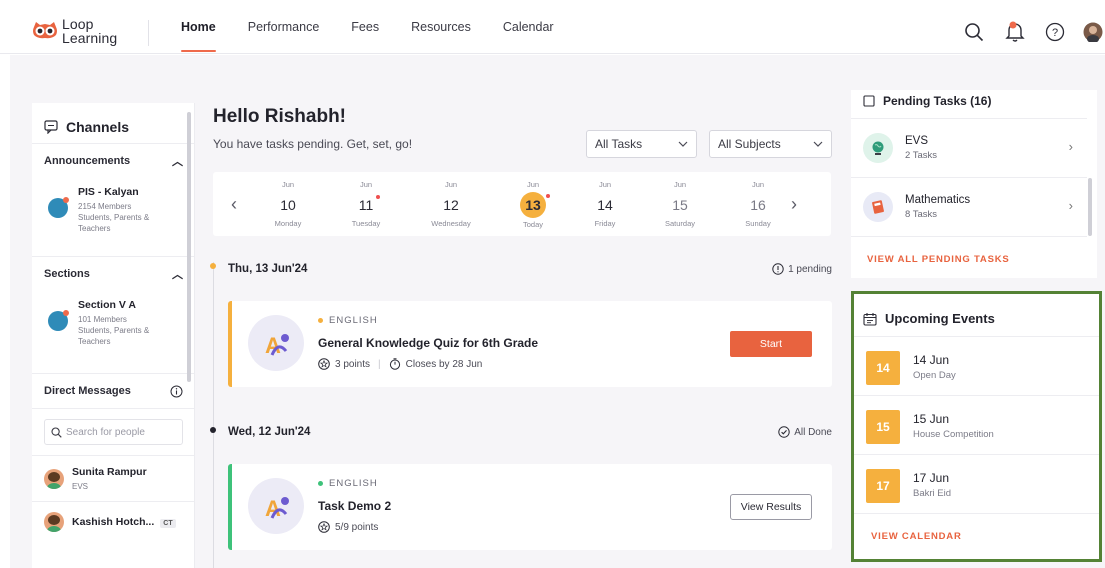  Describe the element at coordinates (78, 24) in the screenshot. I see `logo-line-1: Loop` at that location.